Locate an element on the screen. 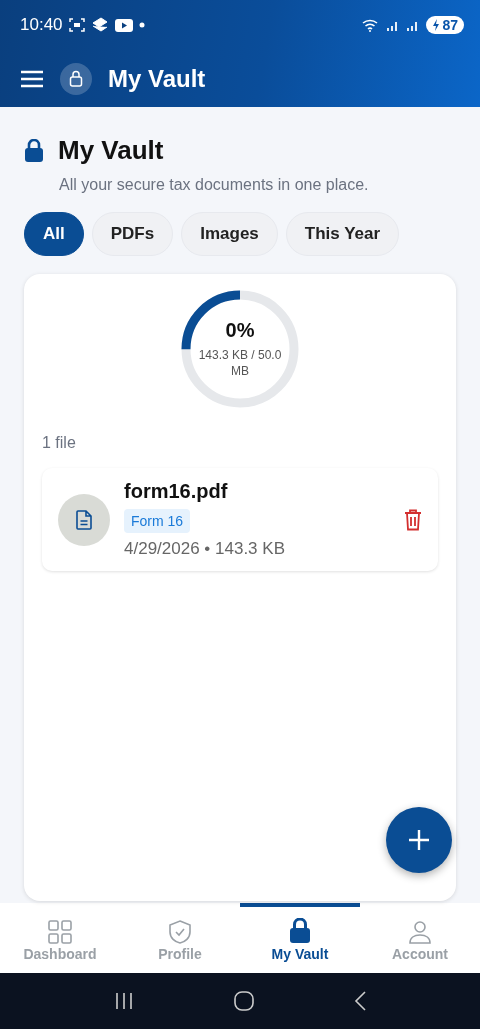 The image size is (480, 1029). storage-usage: 143.3 KB / 50.0 MB is located at coordinates (240, 363).